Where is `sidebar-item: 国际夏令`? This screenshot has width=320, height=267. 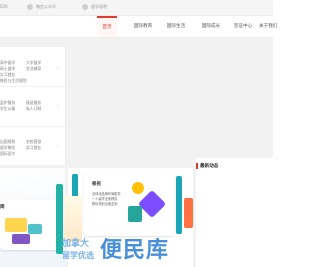
sidebar-item: 国际夏令 is located at coordinates (7, 153).